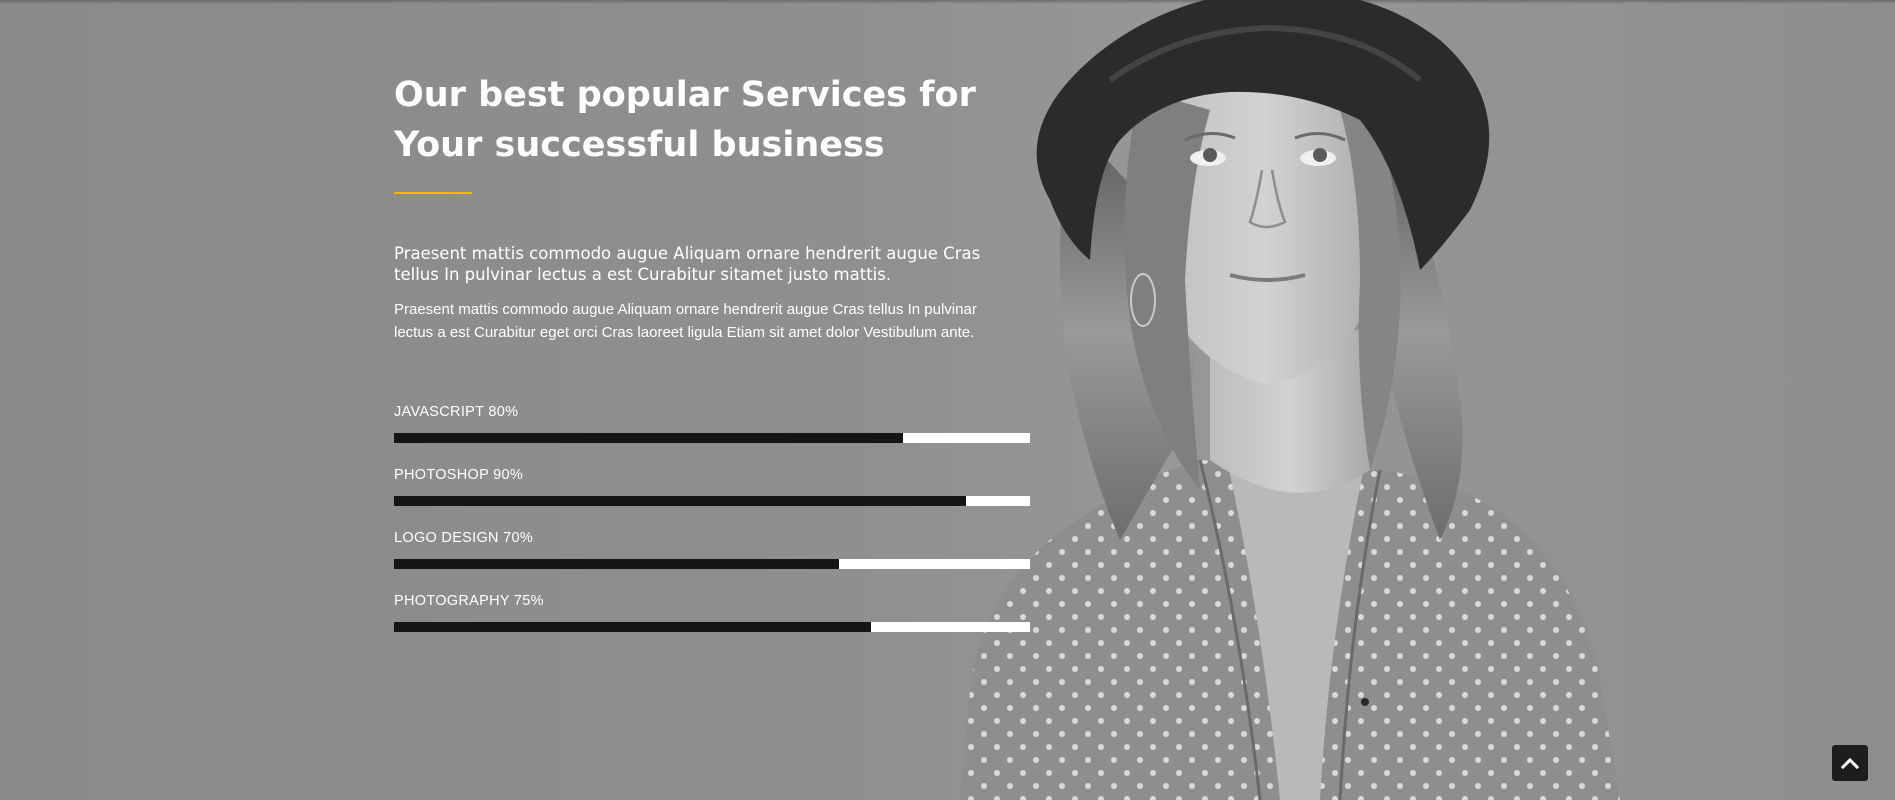 This screenshot has width=1895, height=800. I want to click on section-title-line-1: Our best popular Services for, so click(685, 95).